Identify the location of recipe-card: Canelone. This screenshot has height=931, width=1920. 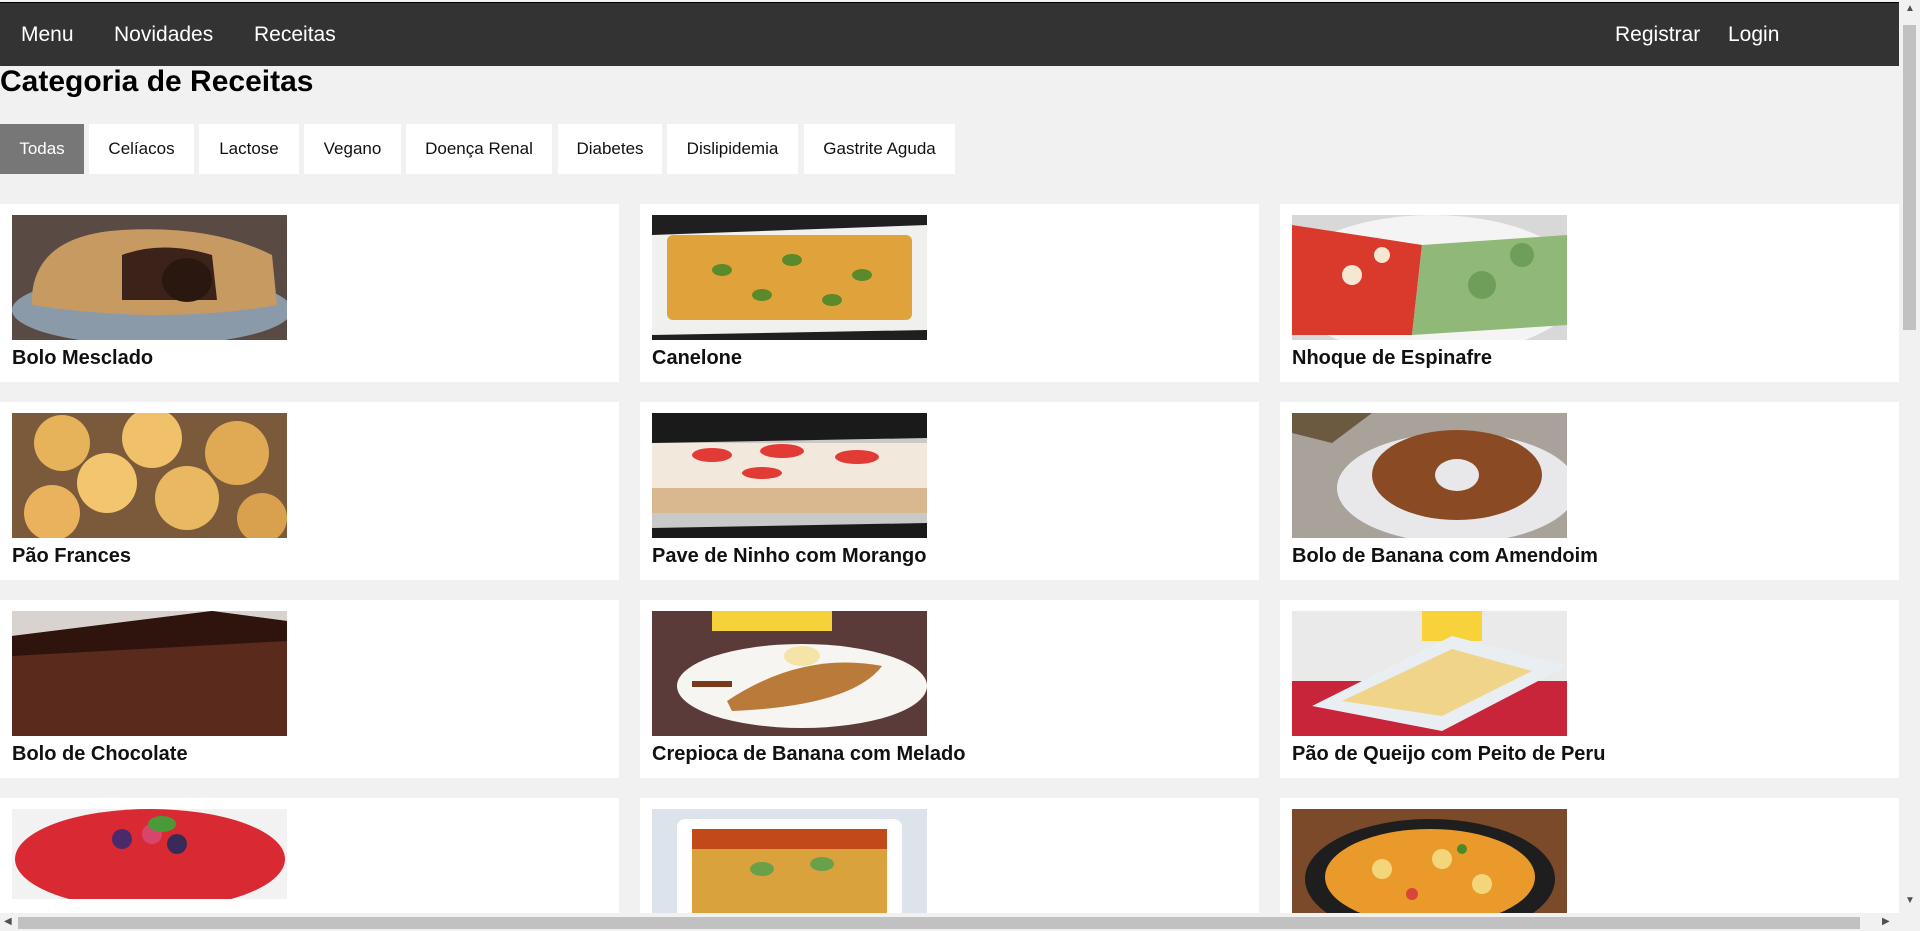
(949, 293).